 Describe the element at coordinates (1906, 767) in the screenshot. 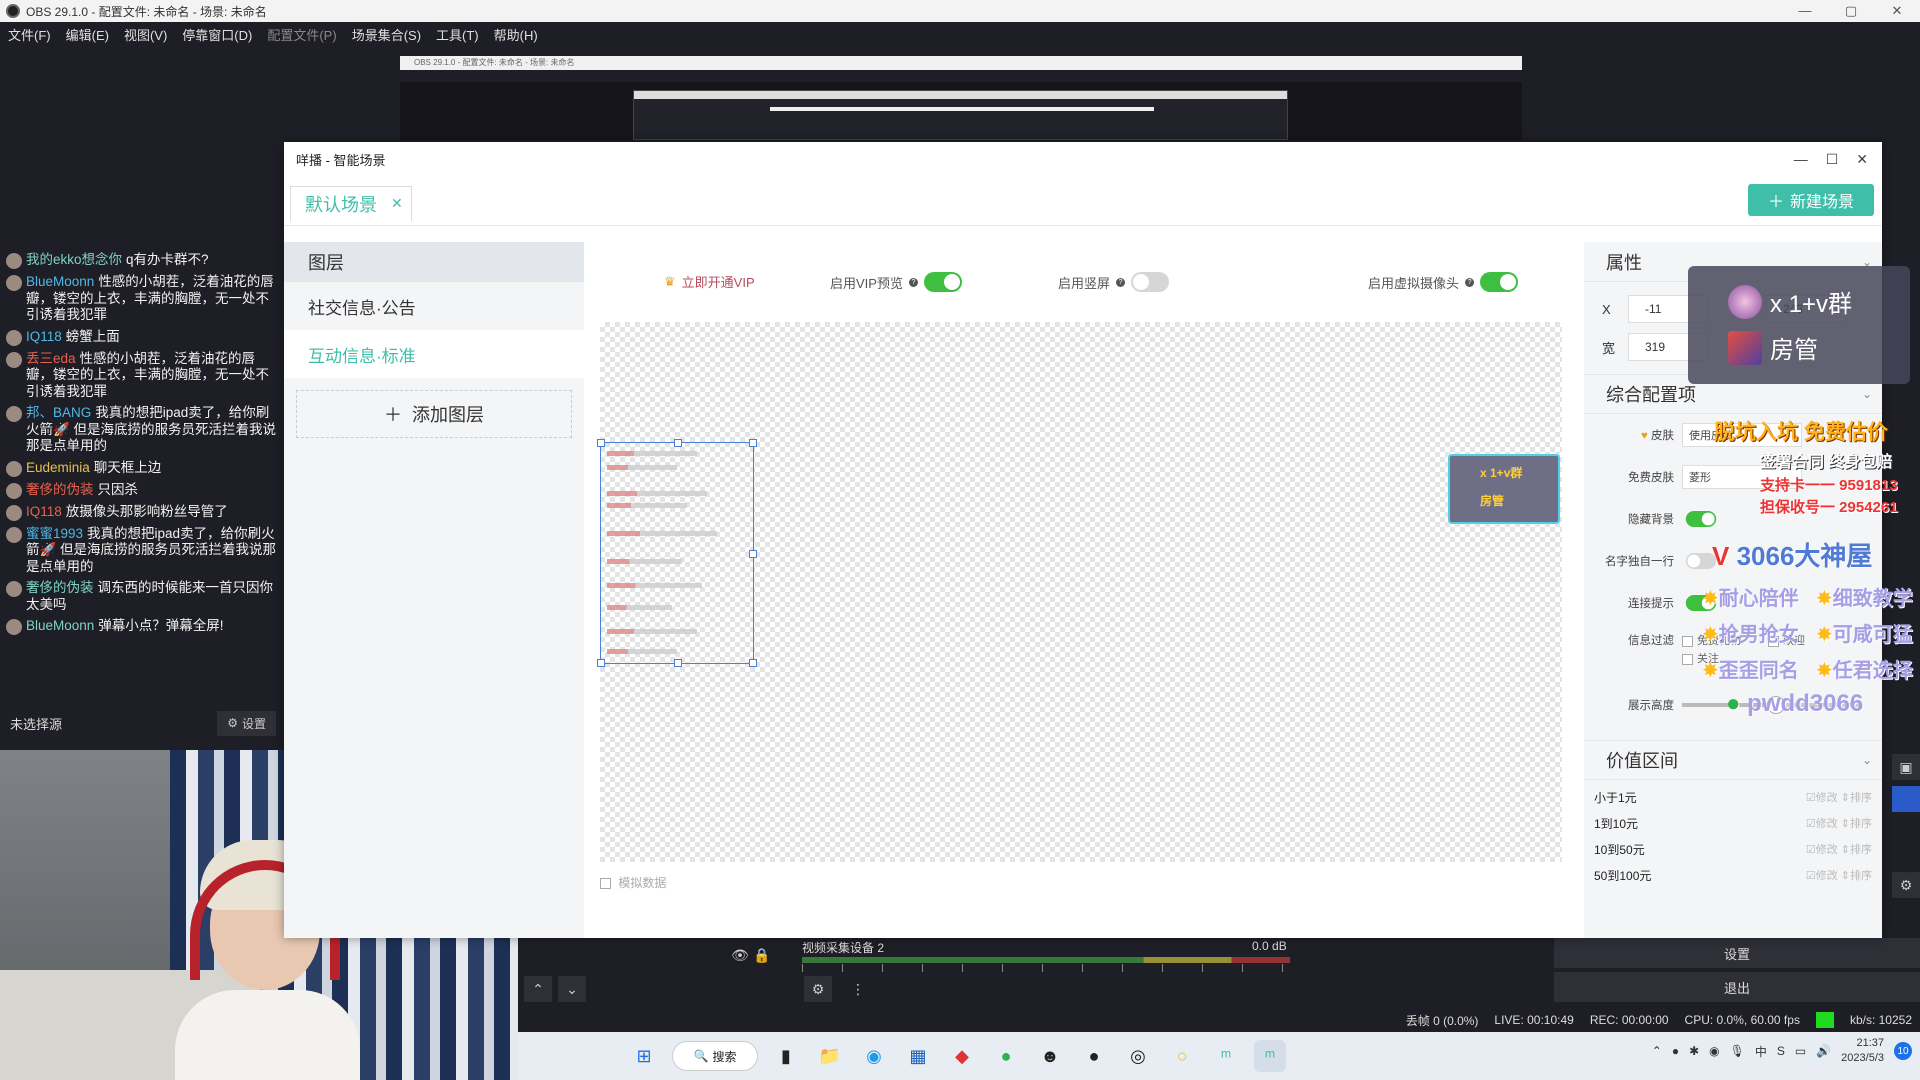

I see `dock-icon: ▣` at that location.